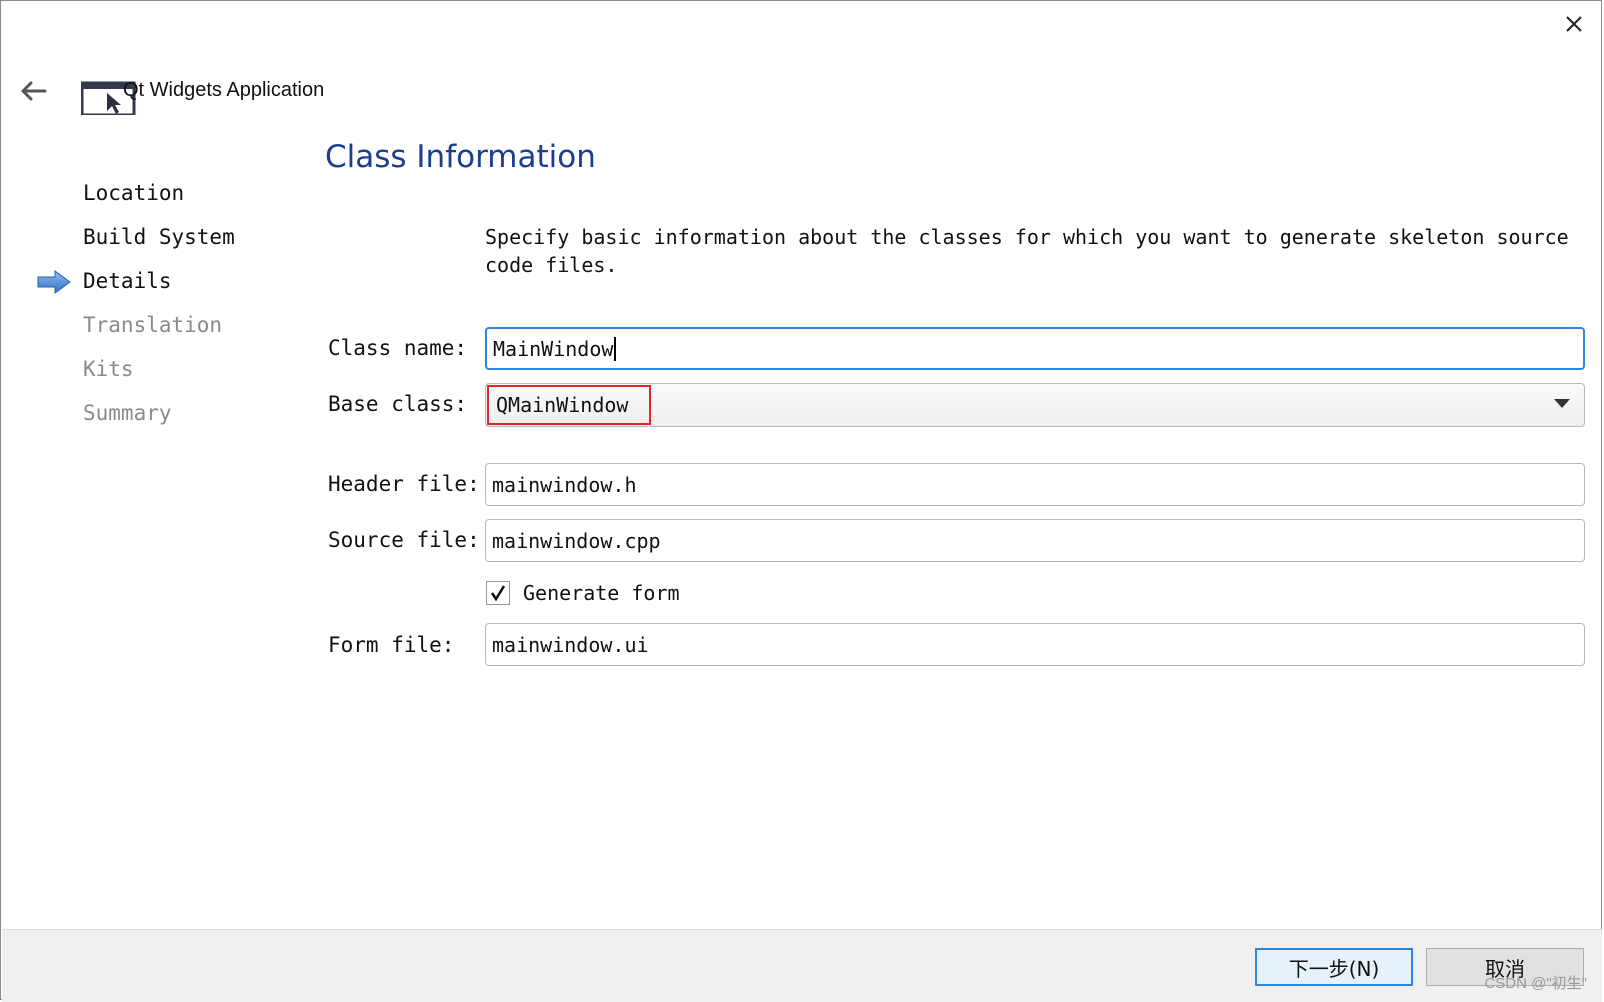  Describe the element at coordinates (108, 369) in the screenshot. I see `step-label: Kits` at that location.